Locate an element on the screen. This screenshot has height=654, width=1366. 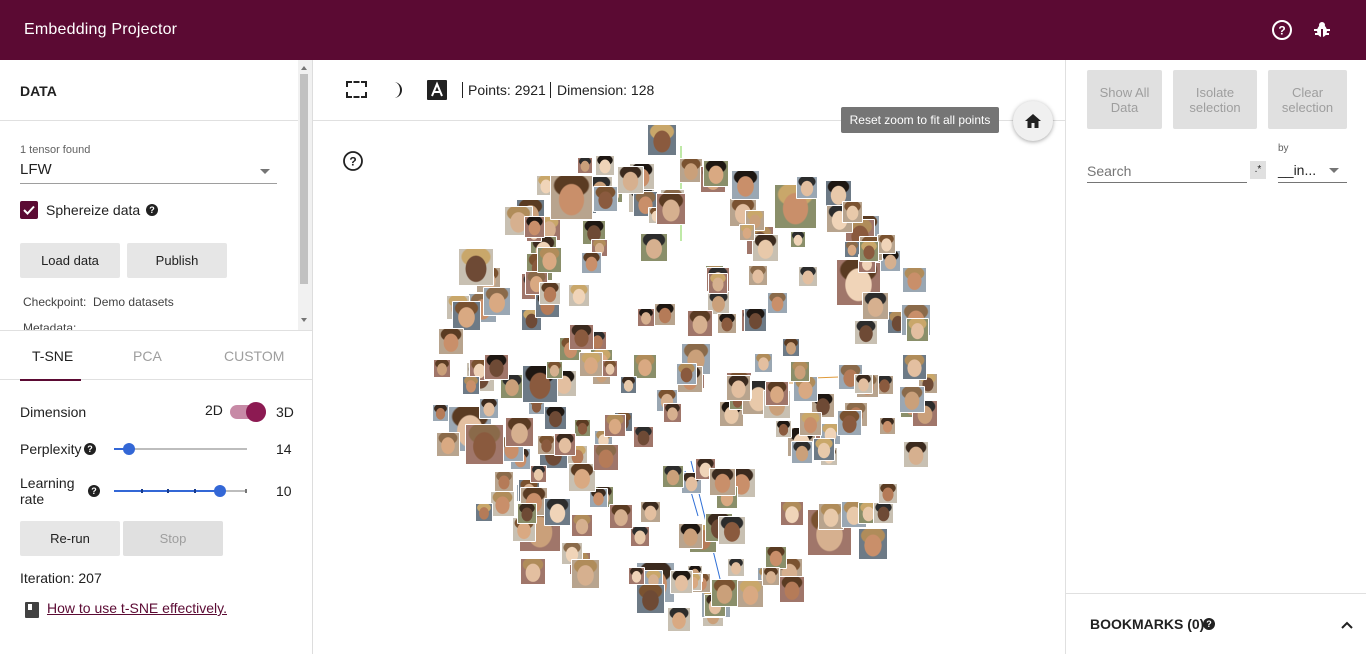
show-all-data-button: Show All Data is located at coordinates (1124, 99).